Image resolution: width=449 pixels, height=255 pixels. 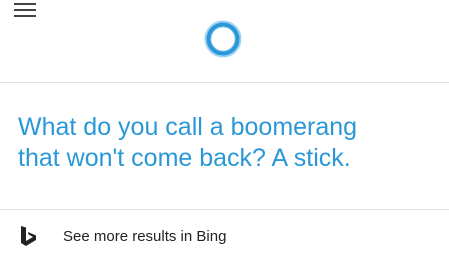 I want to click on bottom-divider, so click(x=224, y=209).